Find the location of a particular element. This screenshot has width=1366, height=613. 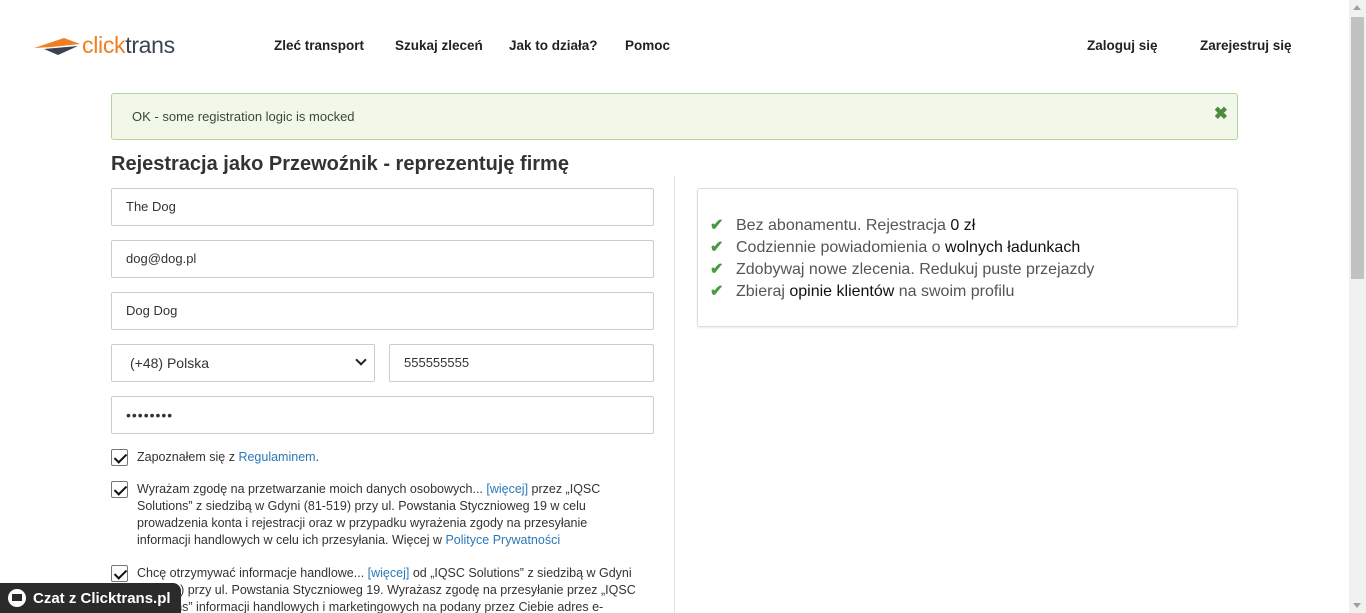

column-divider is located at coordinates (674, 394).